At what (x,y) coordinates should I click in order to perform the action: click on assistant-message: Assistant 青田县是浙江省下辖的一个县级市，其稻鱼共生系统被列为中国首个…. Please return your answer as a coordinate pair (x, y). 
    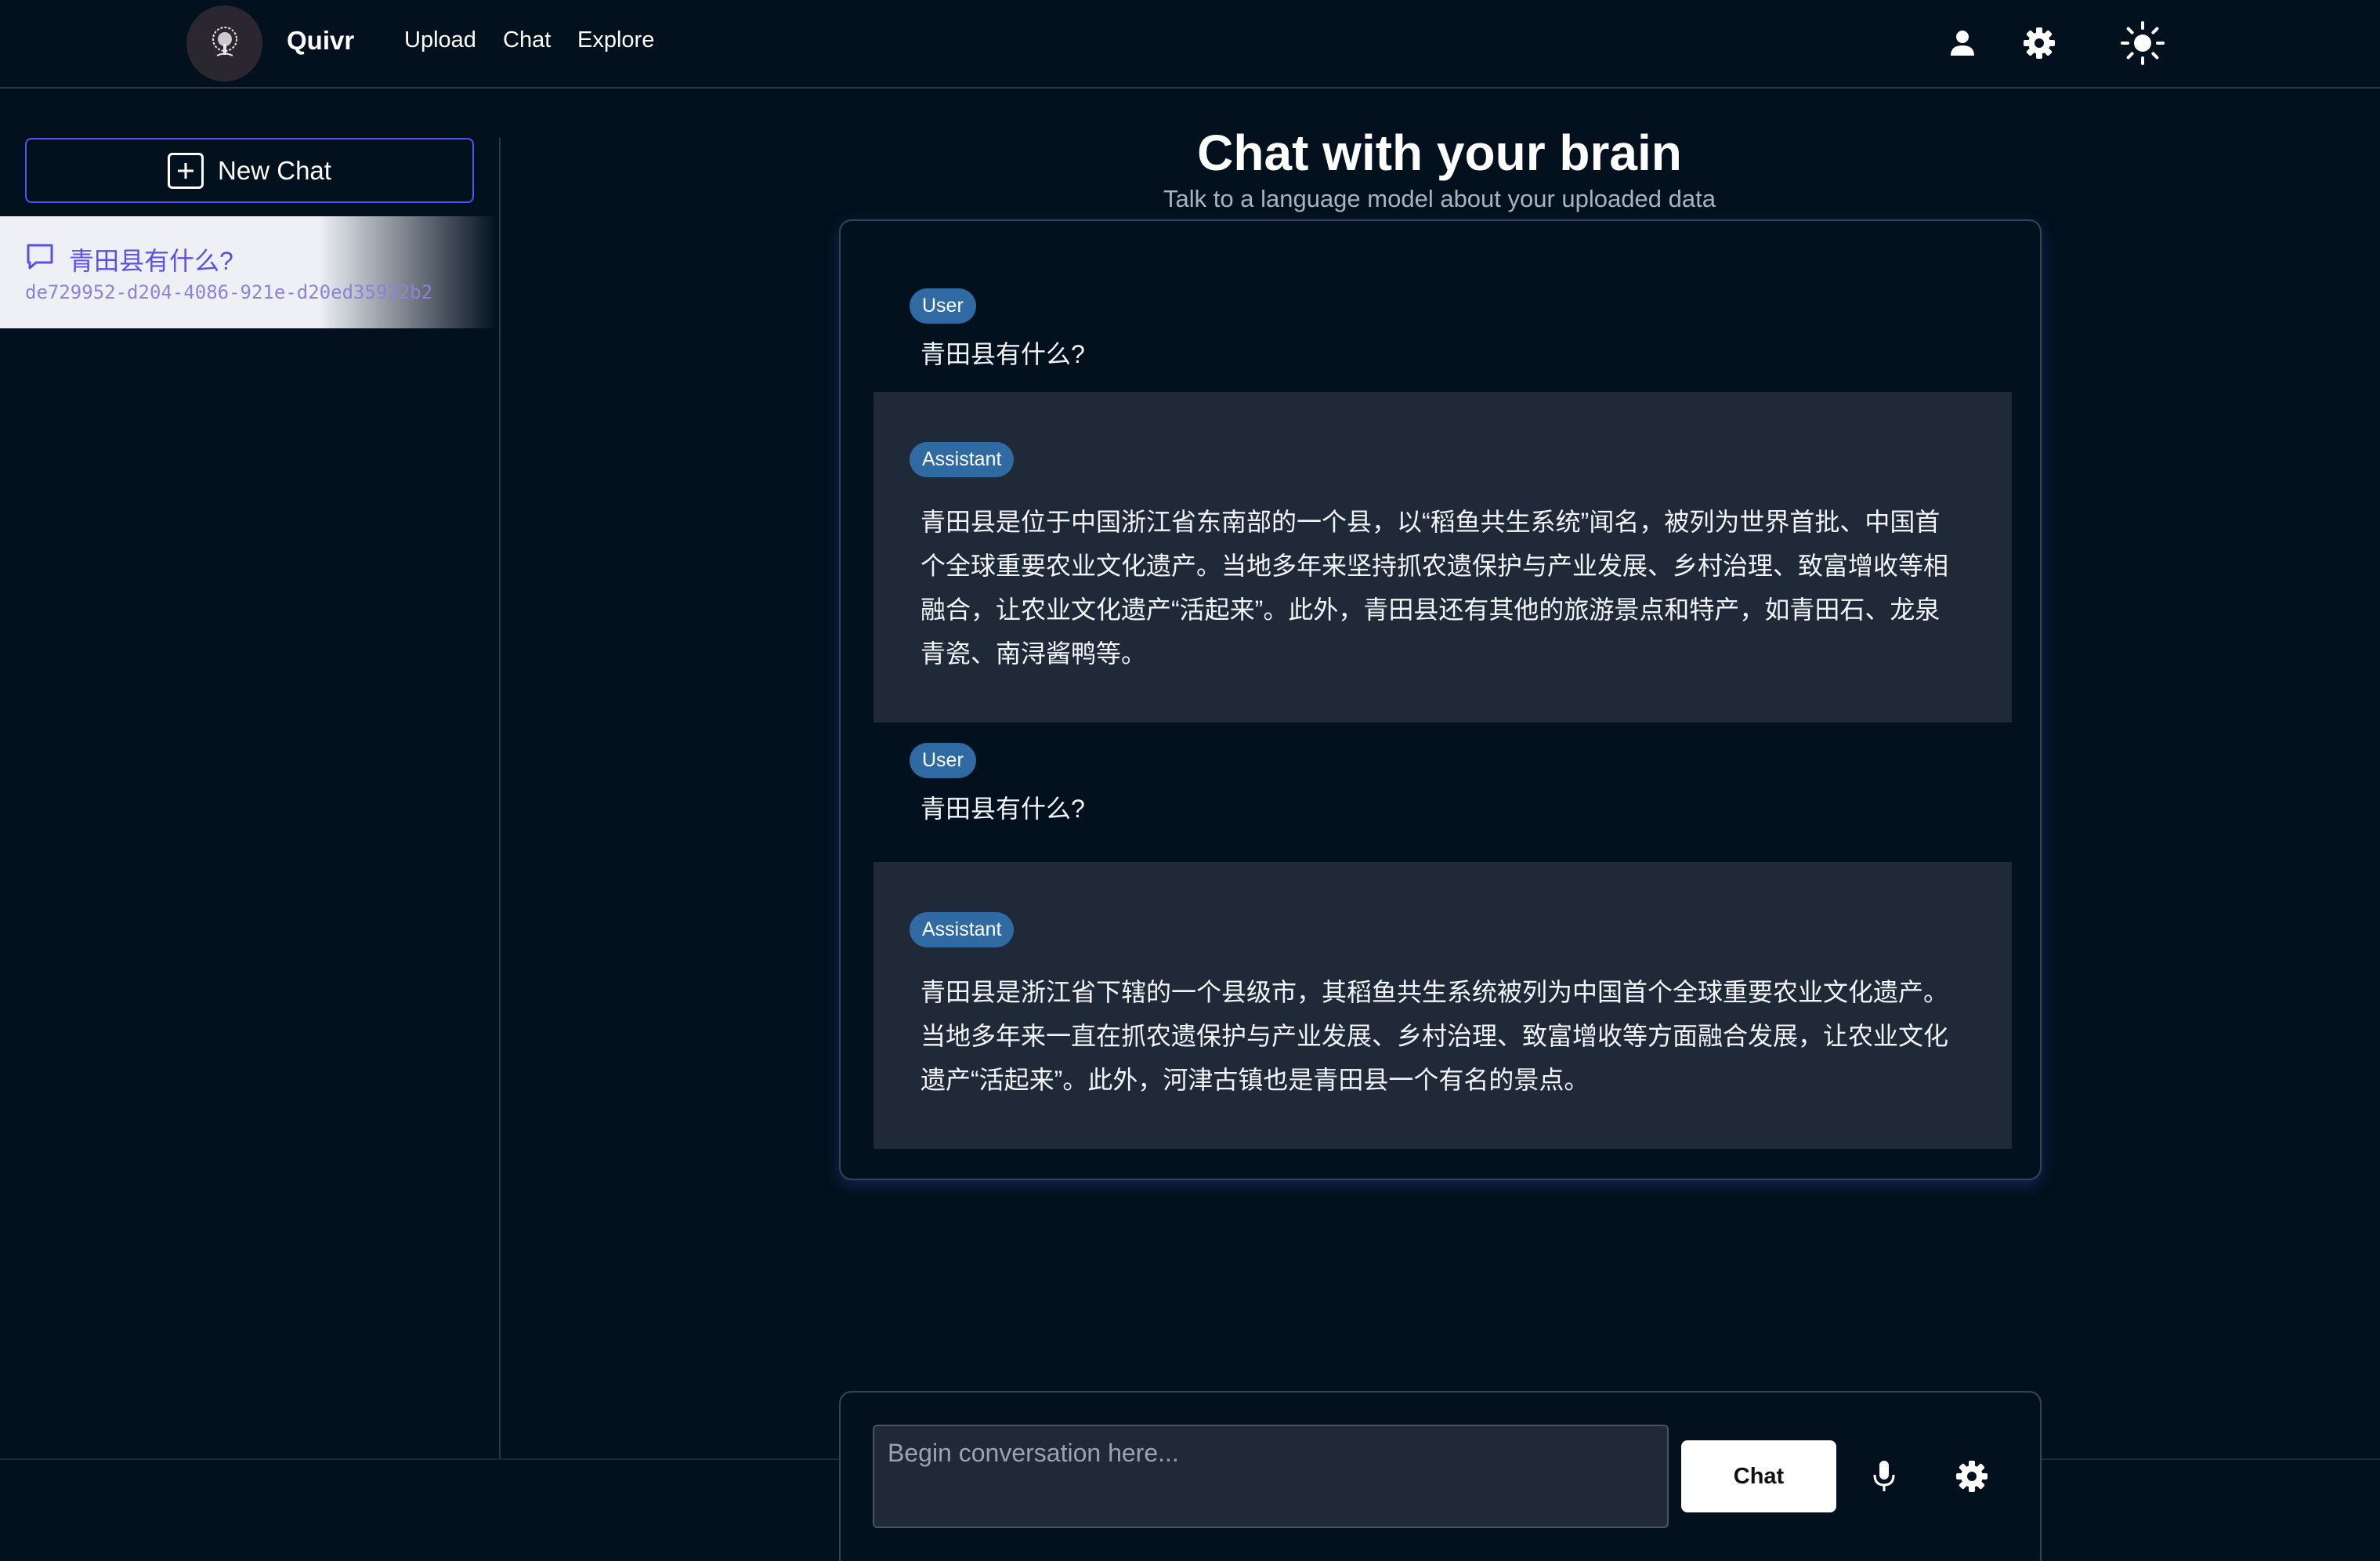
    Looking at the image, I should click on (1443, 1005).